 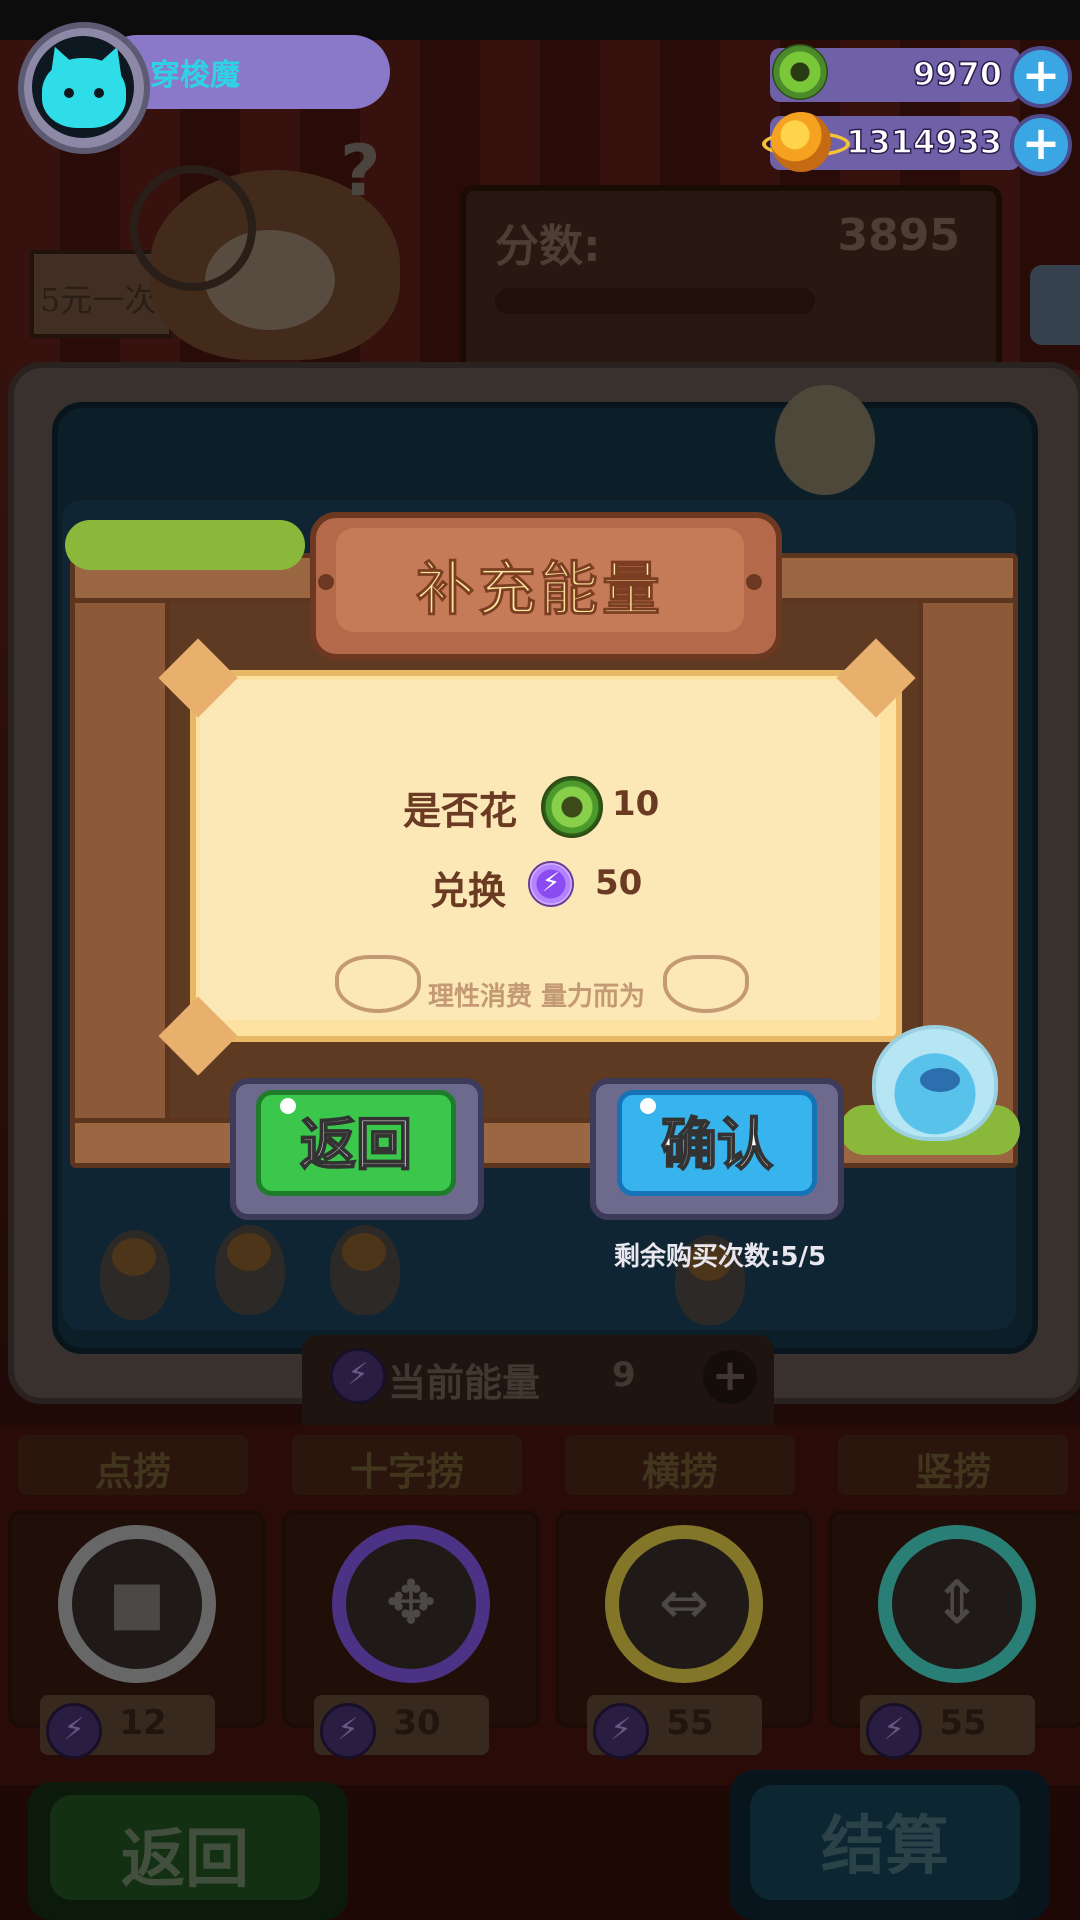 What do you see at coordinates (572, 807) in the screenshot?
I see `green-donut-coin-icon` at bounding box center [572, 807].